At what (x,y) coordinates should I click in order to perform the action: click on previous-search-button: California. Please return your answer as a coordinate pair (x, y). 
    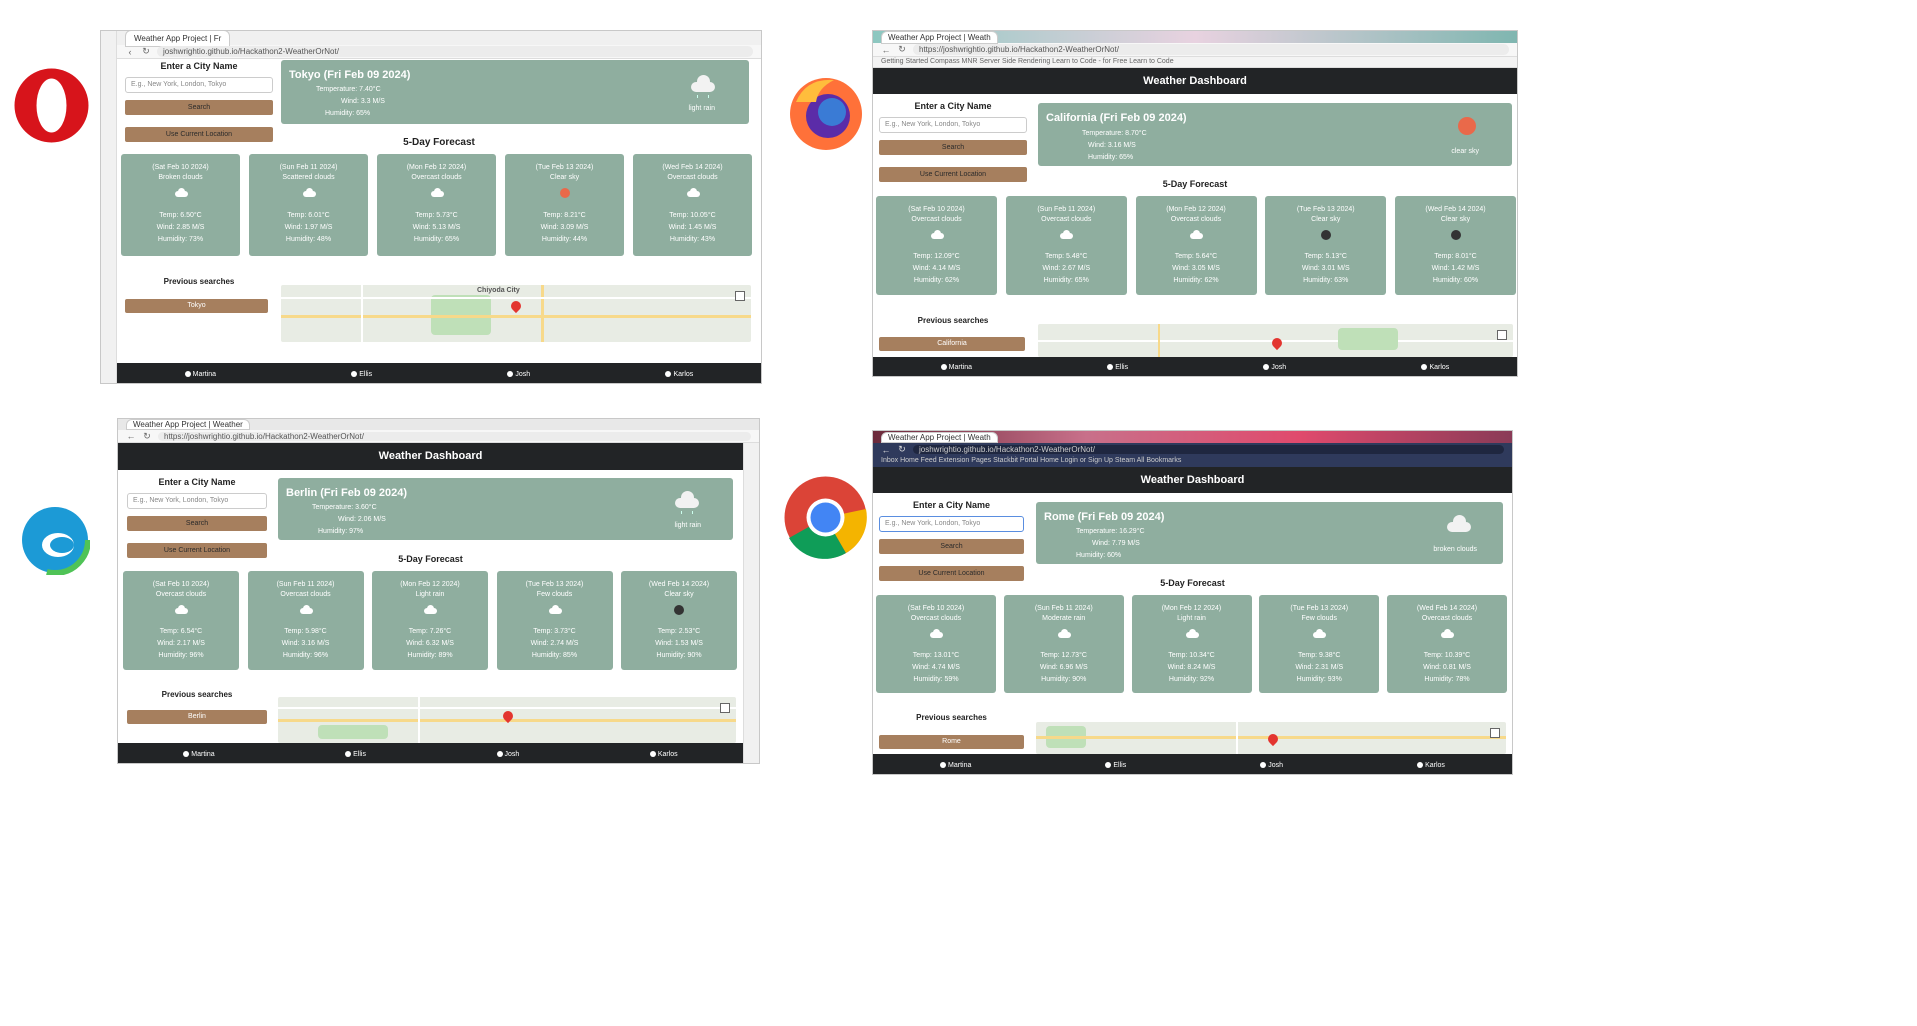
    Looking at the image, I should click on (952, 344).